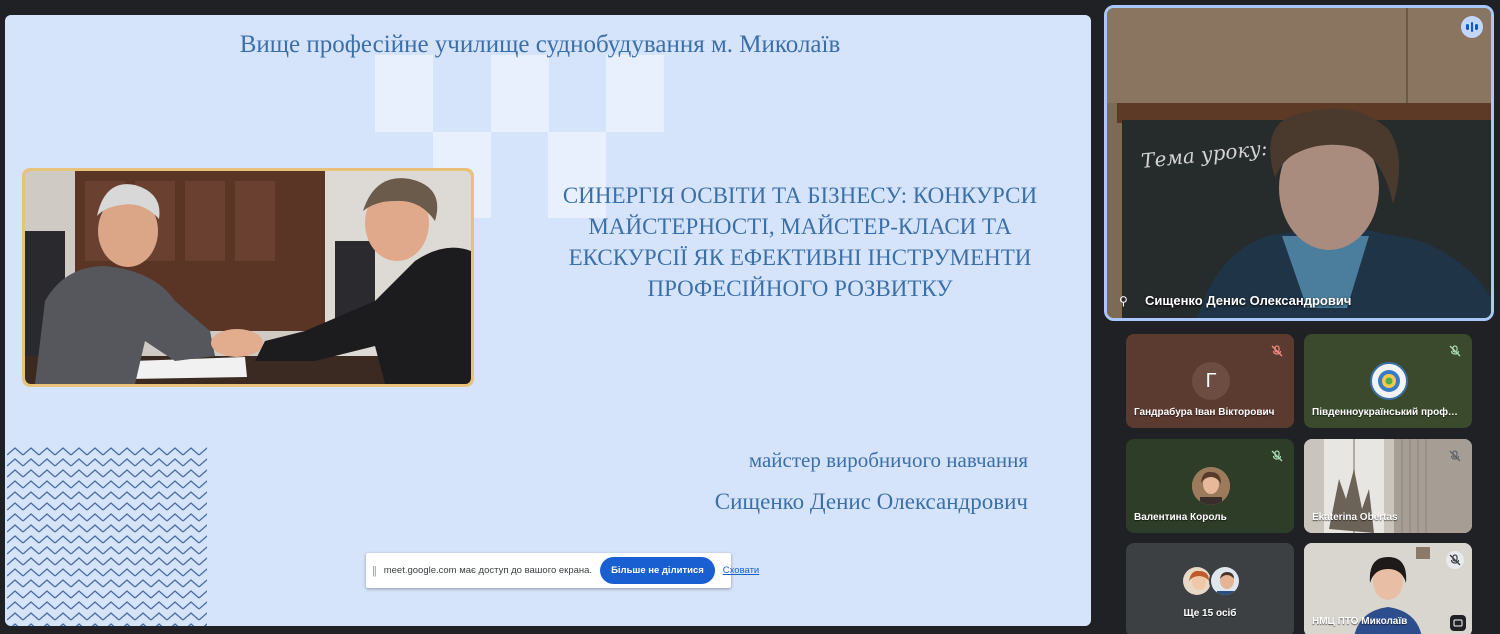  What do you see at coordinates (657, 570) in the screenshot?
I see `stop-sharing-button: Більше не ділитися` at bounding box center [657, 570].